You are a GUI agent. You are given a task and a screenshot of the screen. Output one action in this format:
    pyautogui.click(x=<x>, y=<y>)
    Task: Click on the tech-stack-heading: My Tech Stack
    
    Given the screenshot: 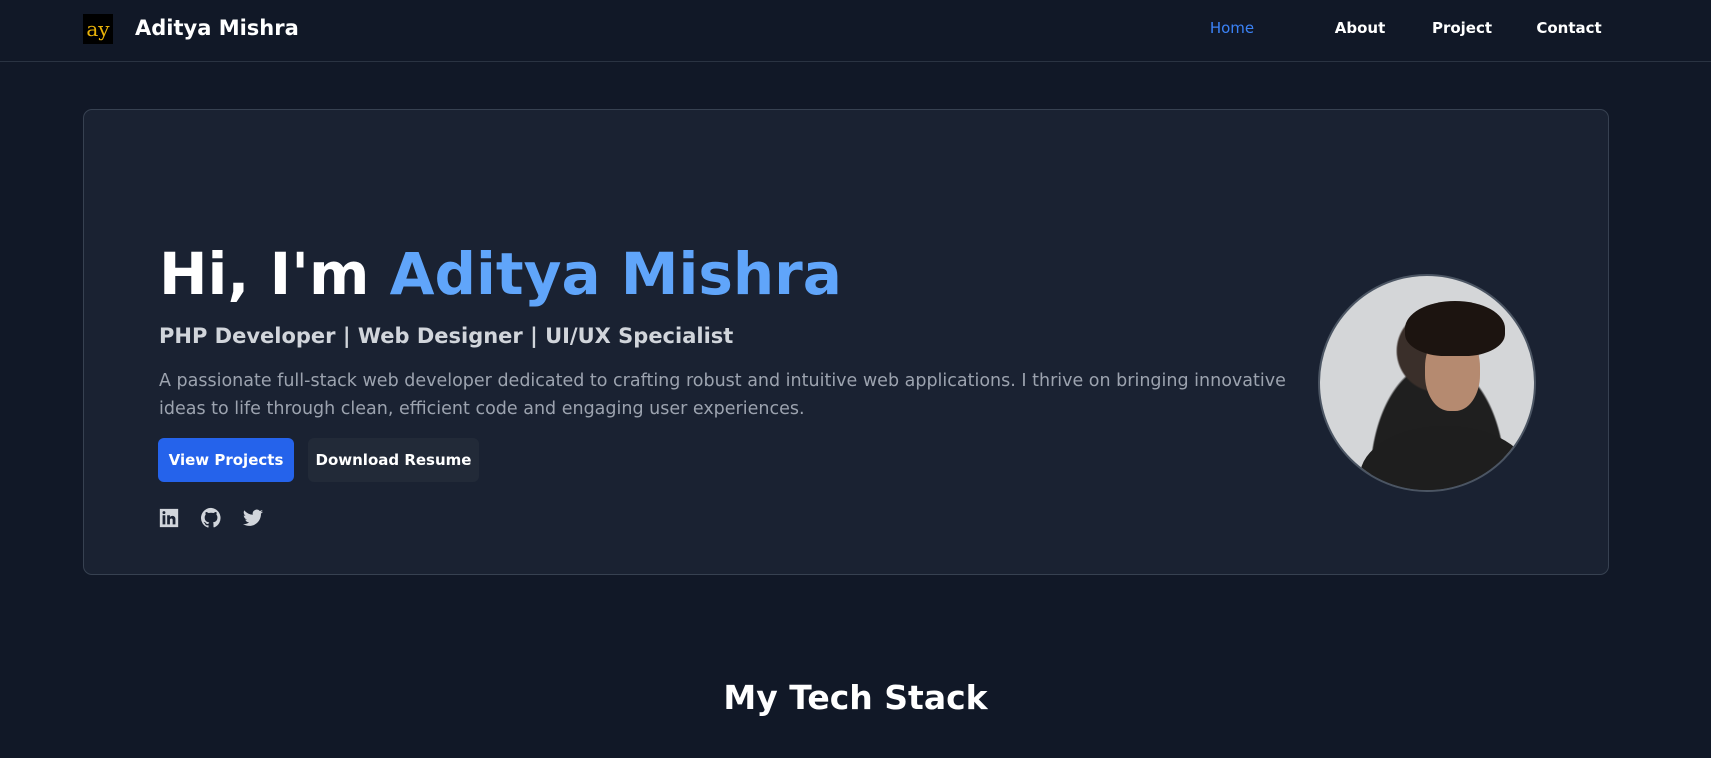 What is the action you would take?
    pyautogui.click(x=855, y=697)
    